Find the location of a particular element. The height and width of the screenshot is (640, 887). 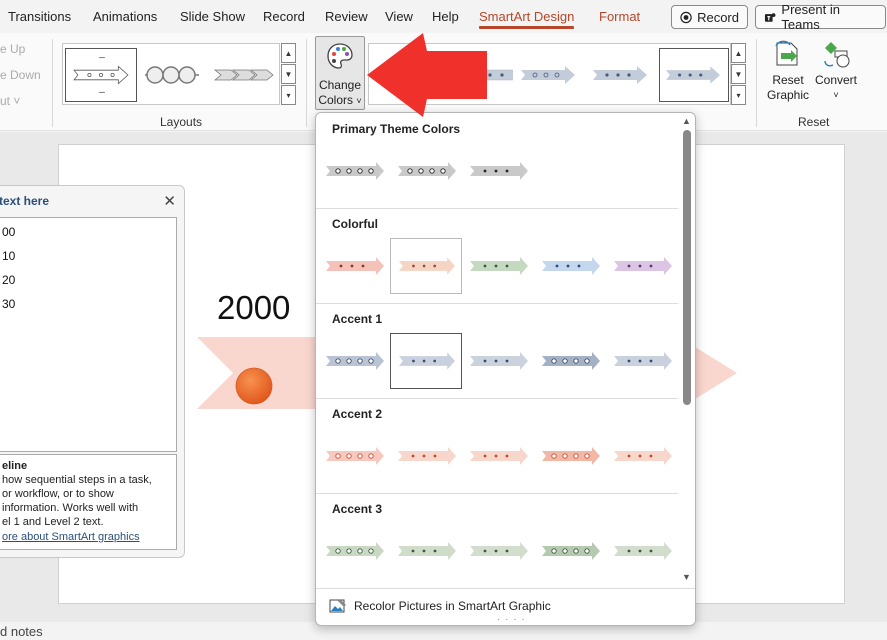

list-item: 30 is located at coordinates (8, 304).